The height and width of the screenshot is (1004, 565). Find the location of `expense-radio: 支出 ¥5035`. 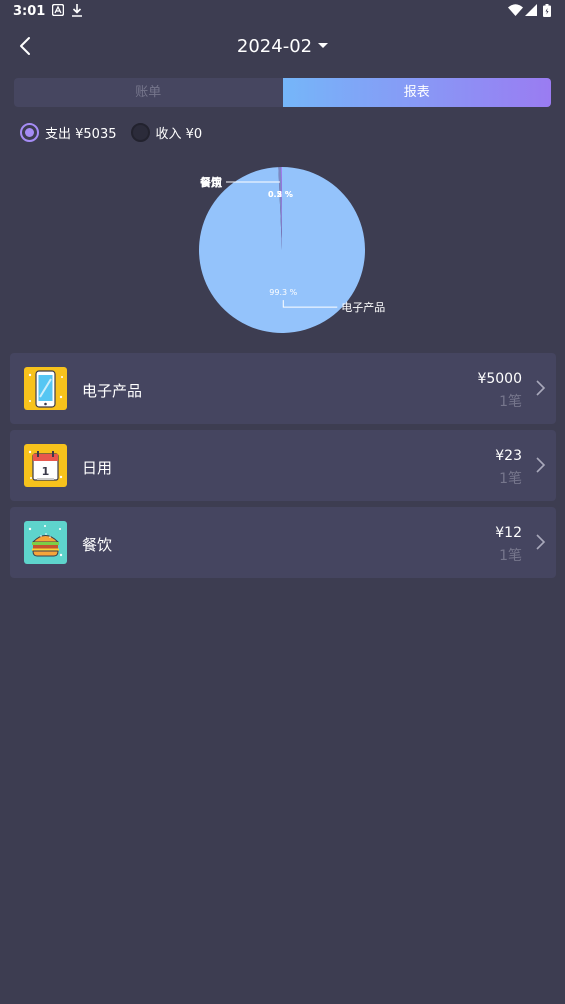

expense-radio: 支出 ¥5035 is located at coordinates (68, 132).